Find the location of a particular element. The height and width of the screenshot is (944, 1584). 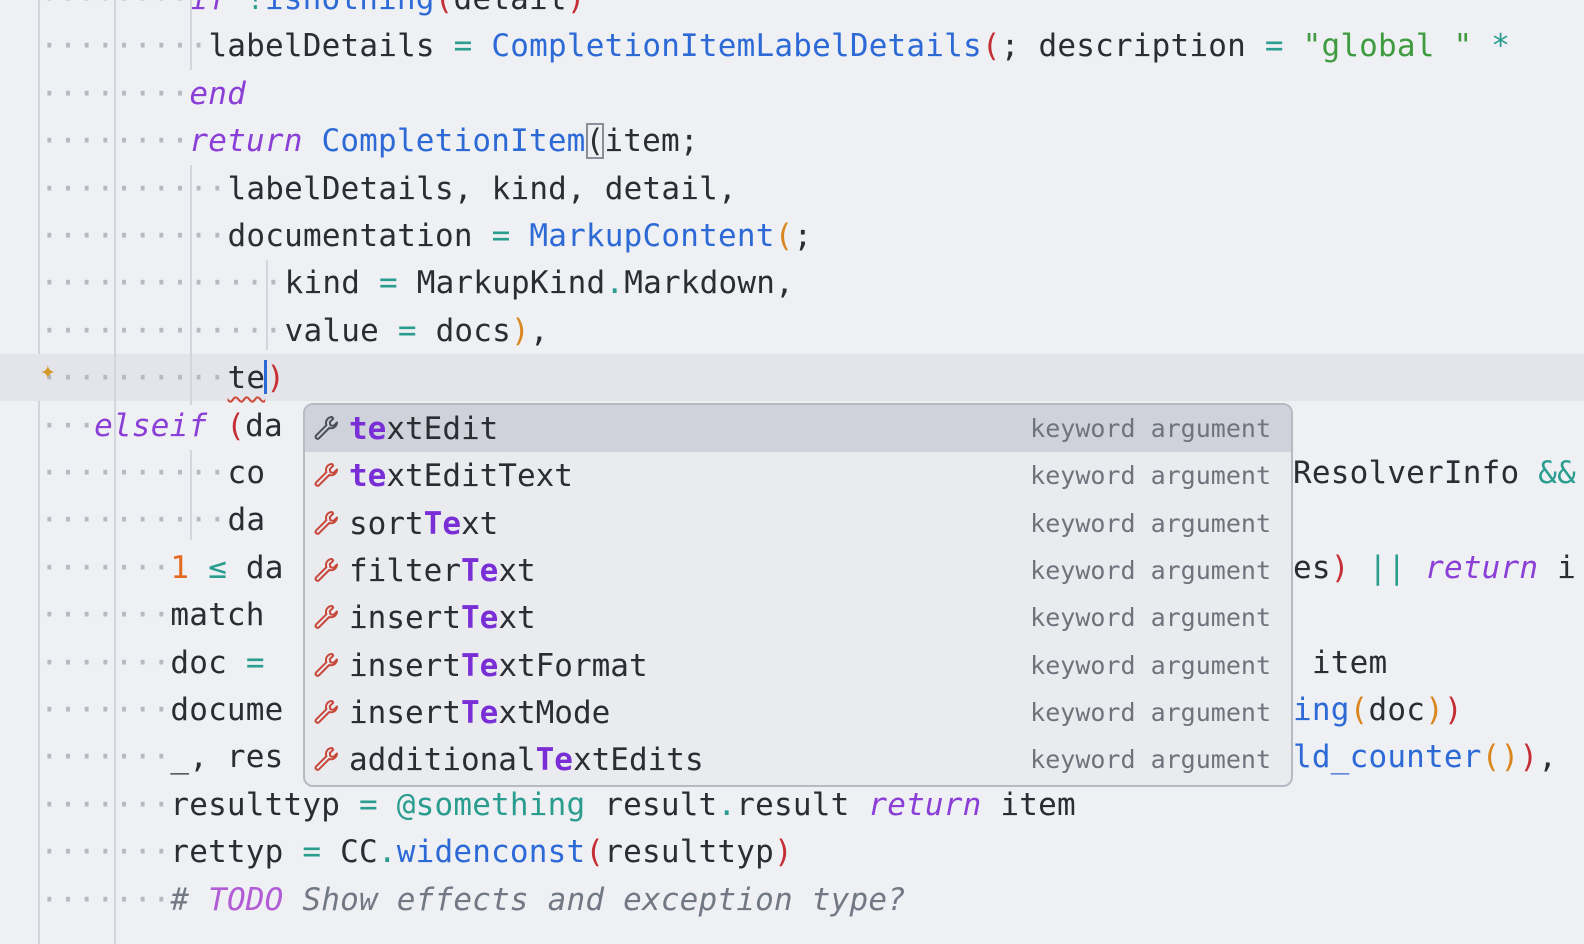

code-token: * is located at coordinates (1501, 46).